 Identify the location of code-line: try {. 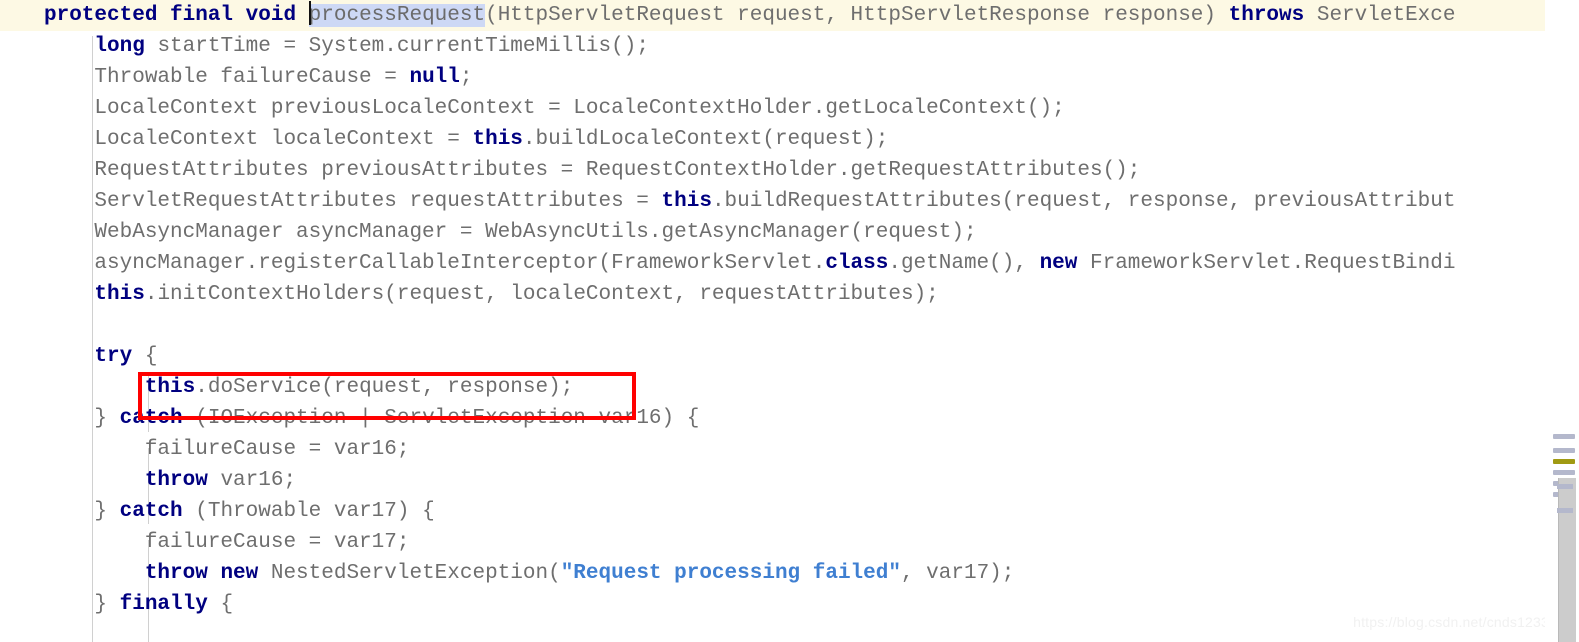
(772, 356).